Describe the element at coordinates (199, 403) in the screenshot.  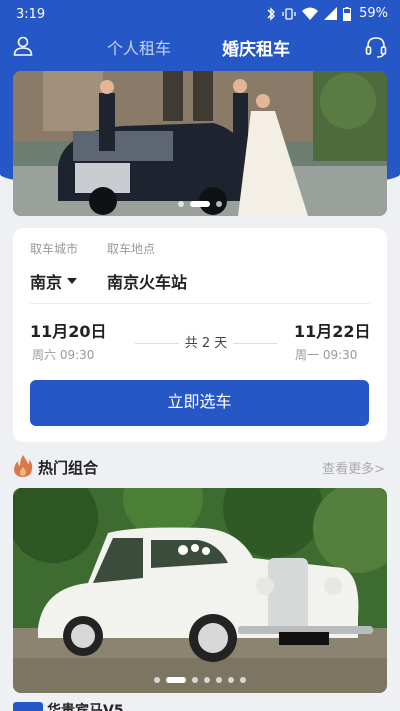
I see `select-car-button: 立即选车` at that location.